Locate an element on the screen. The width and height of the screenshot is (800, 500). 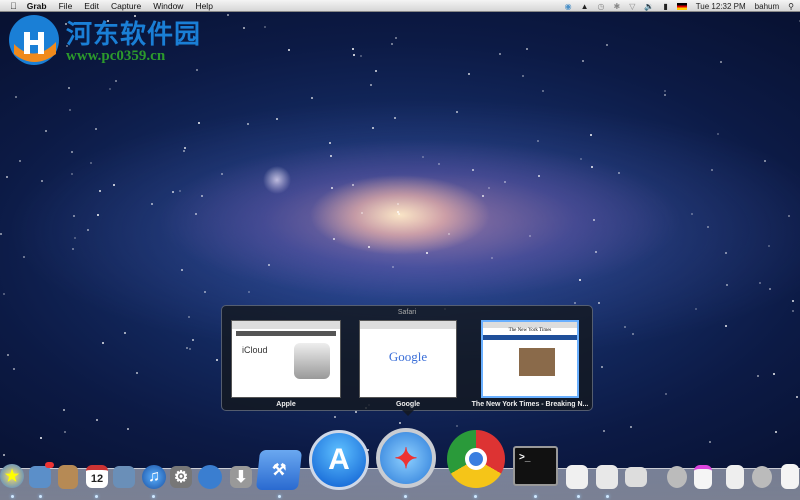
menu-help: Help is located at coordinates (203, 6).